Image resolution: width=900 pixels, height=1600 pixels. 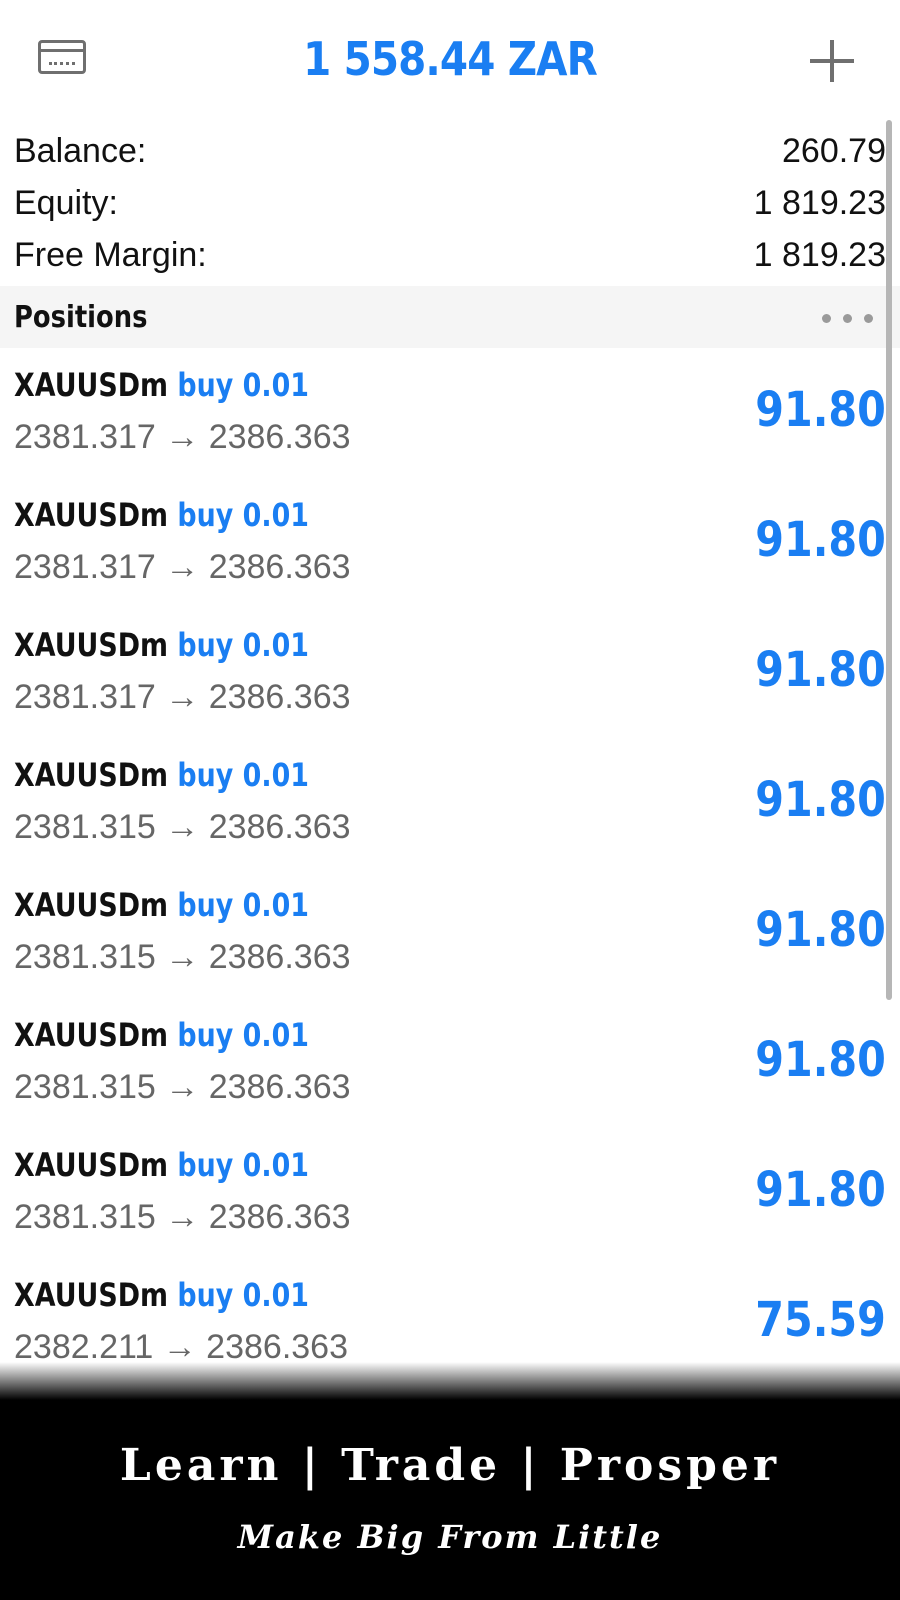 I want to click on banner-fade, so click(x=450, y=1381).